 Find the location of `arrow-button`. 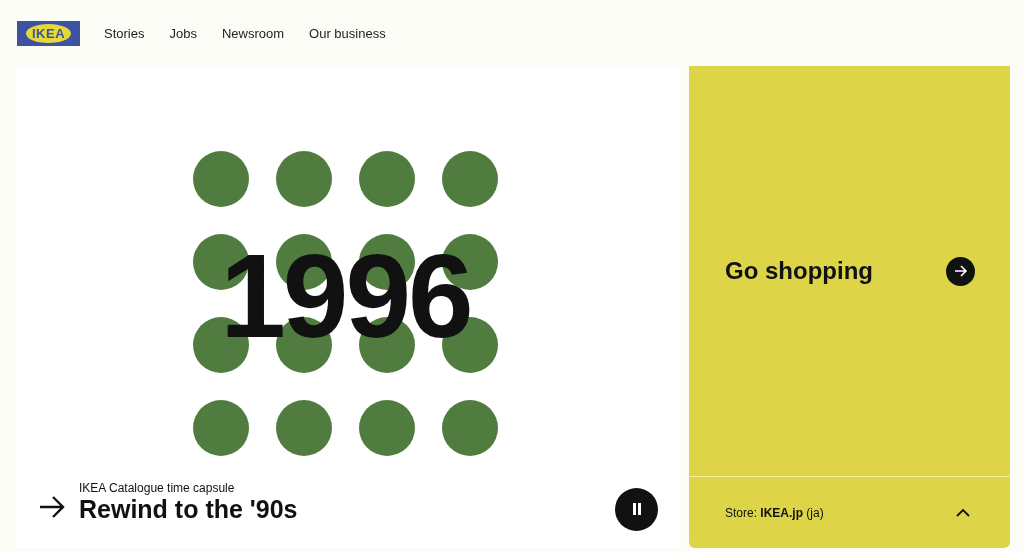

arrow-button is located at coordinates (960, 271).